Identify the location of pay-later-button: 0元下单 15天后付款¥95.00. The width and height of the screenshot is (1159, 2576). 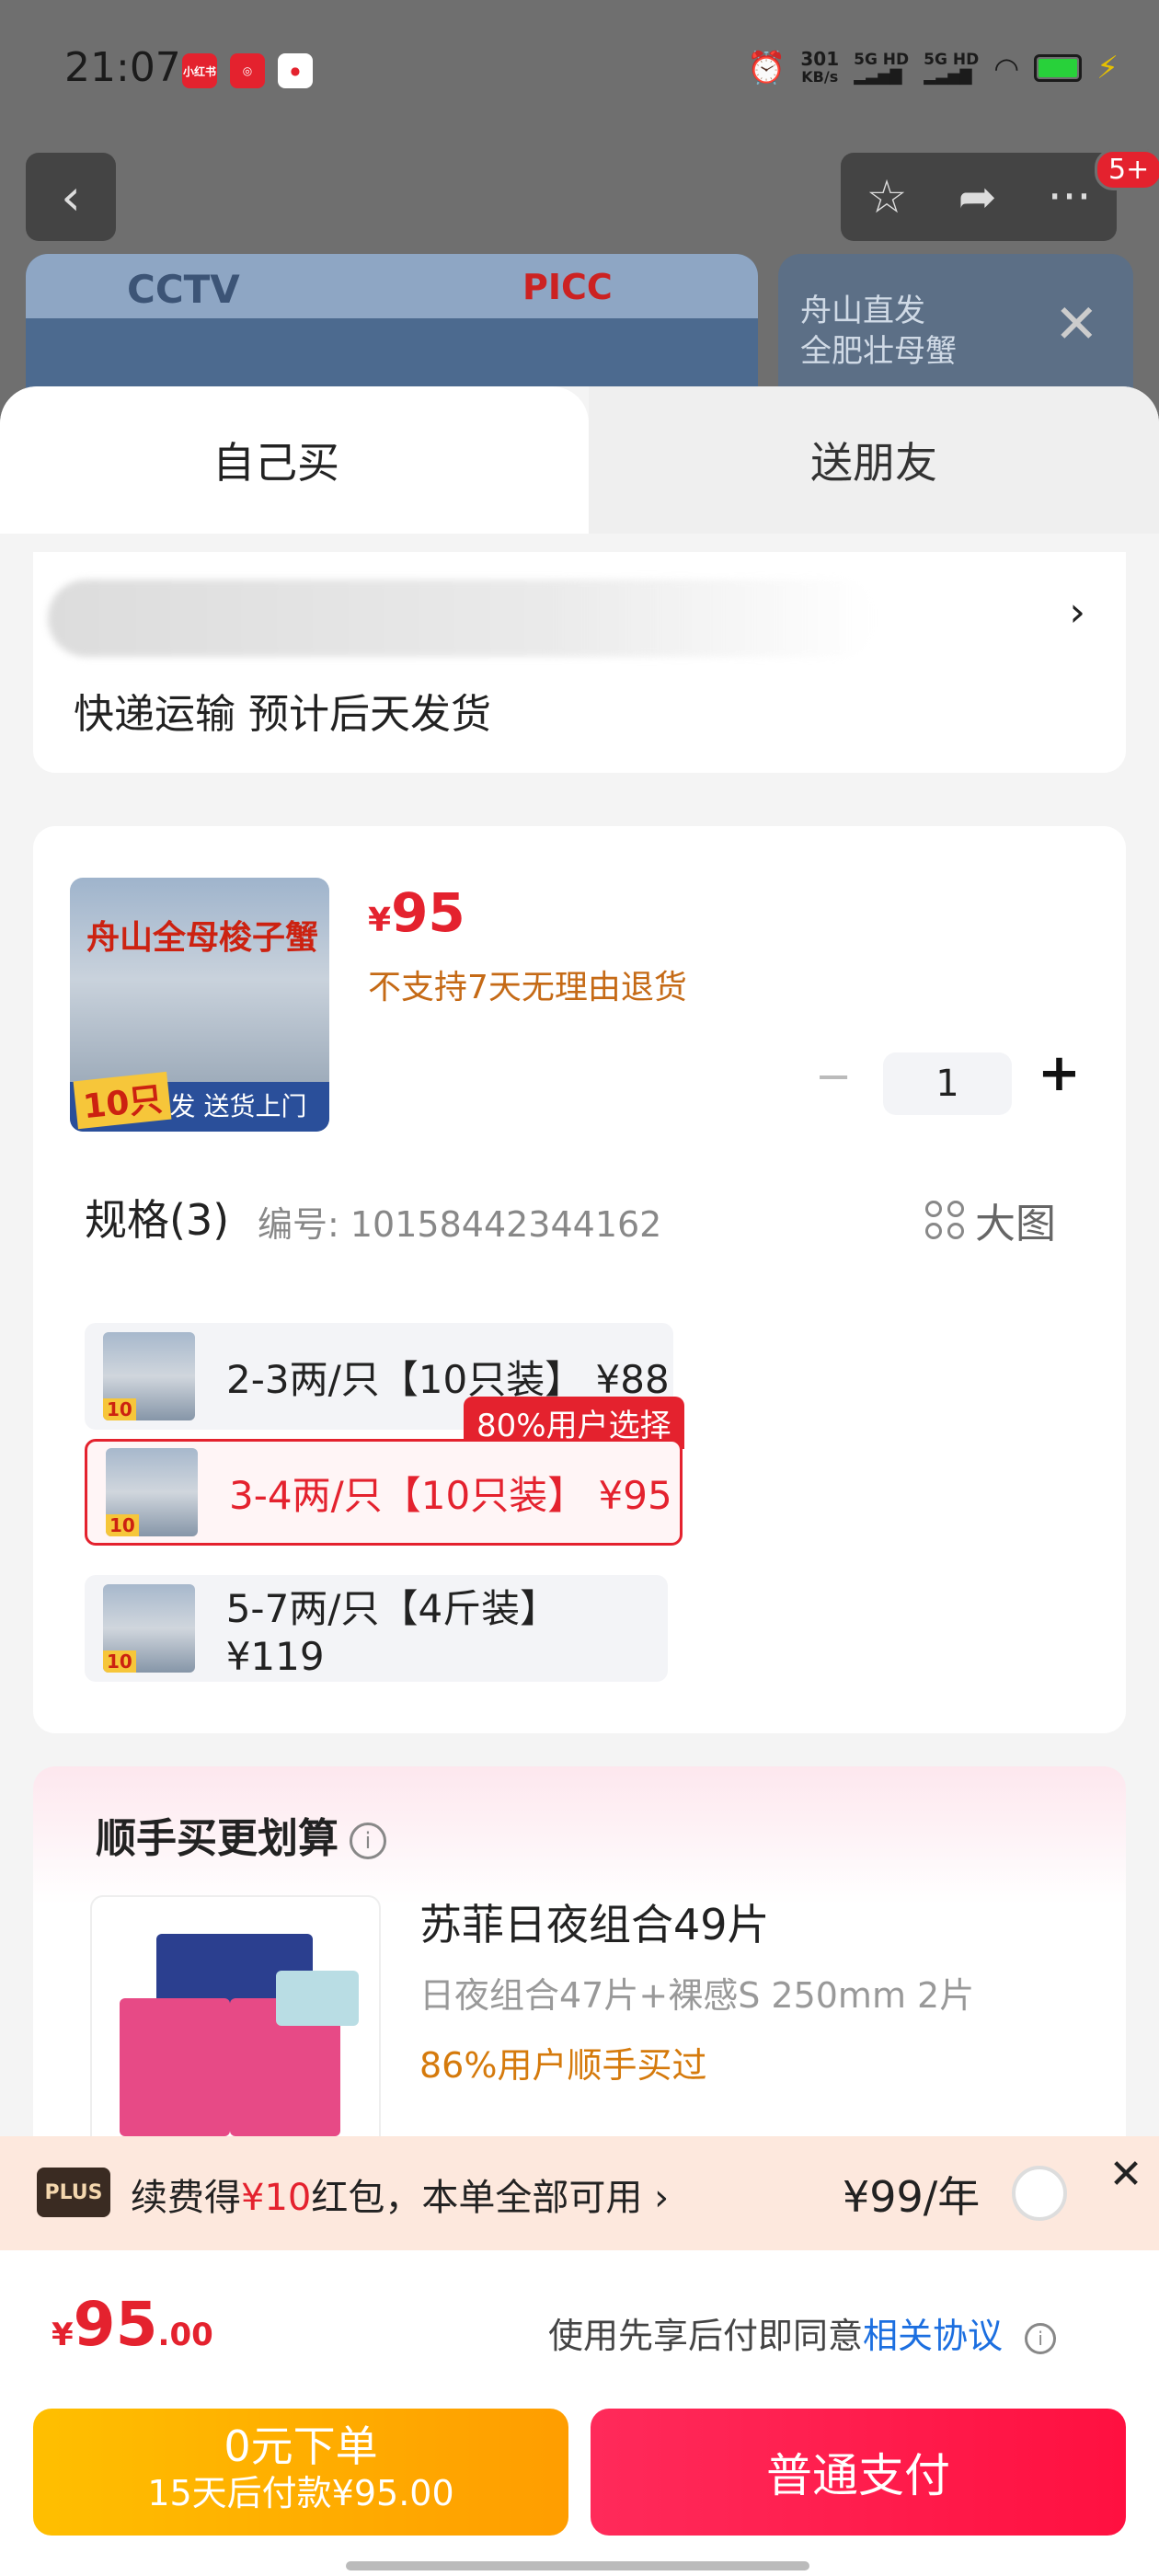
(300, 2472).